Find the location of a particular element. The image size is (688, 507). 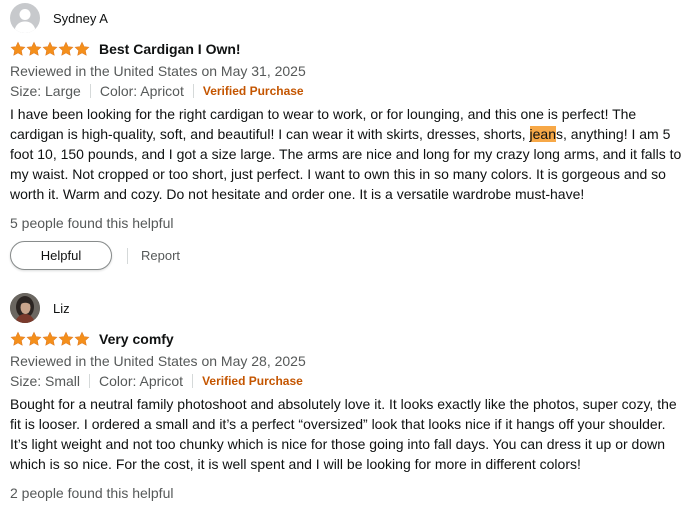

size-attribute: Size: Small is located at coordinates (45, 381).